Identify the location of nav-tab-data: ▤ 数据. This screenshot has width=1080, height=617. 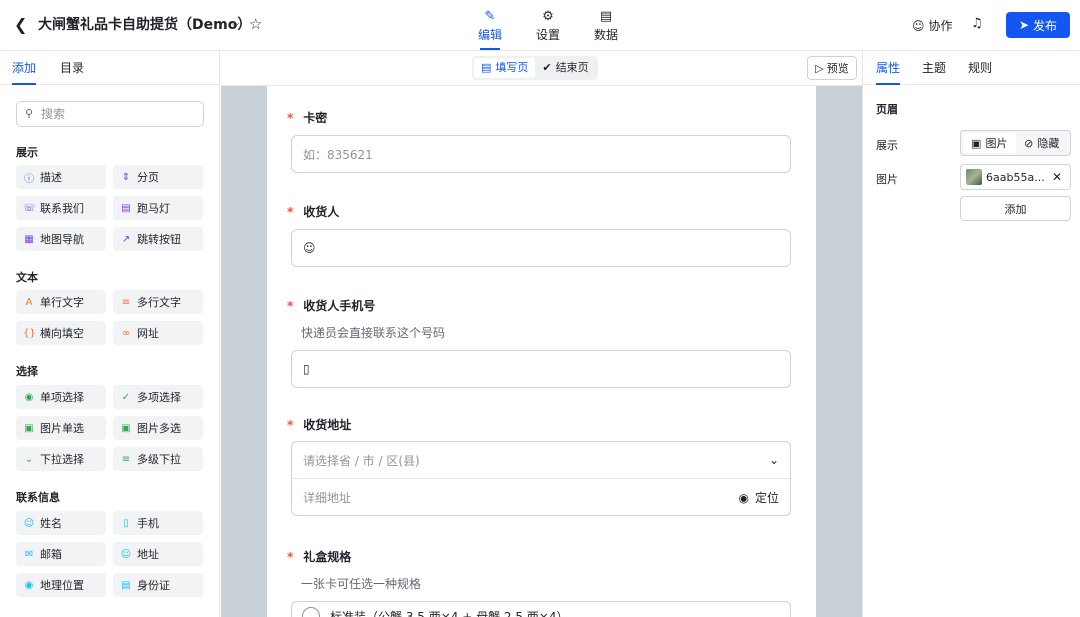
(606, 29).